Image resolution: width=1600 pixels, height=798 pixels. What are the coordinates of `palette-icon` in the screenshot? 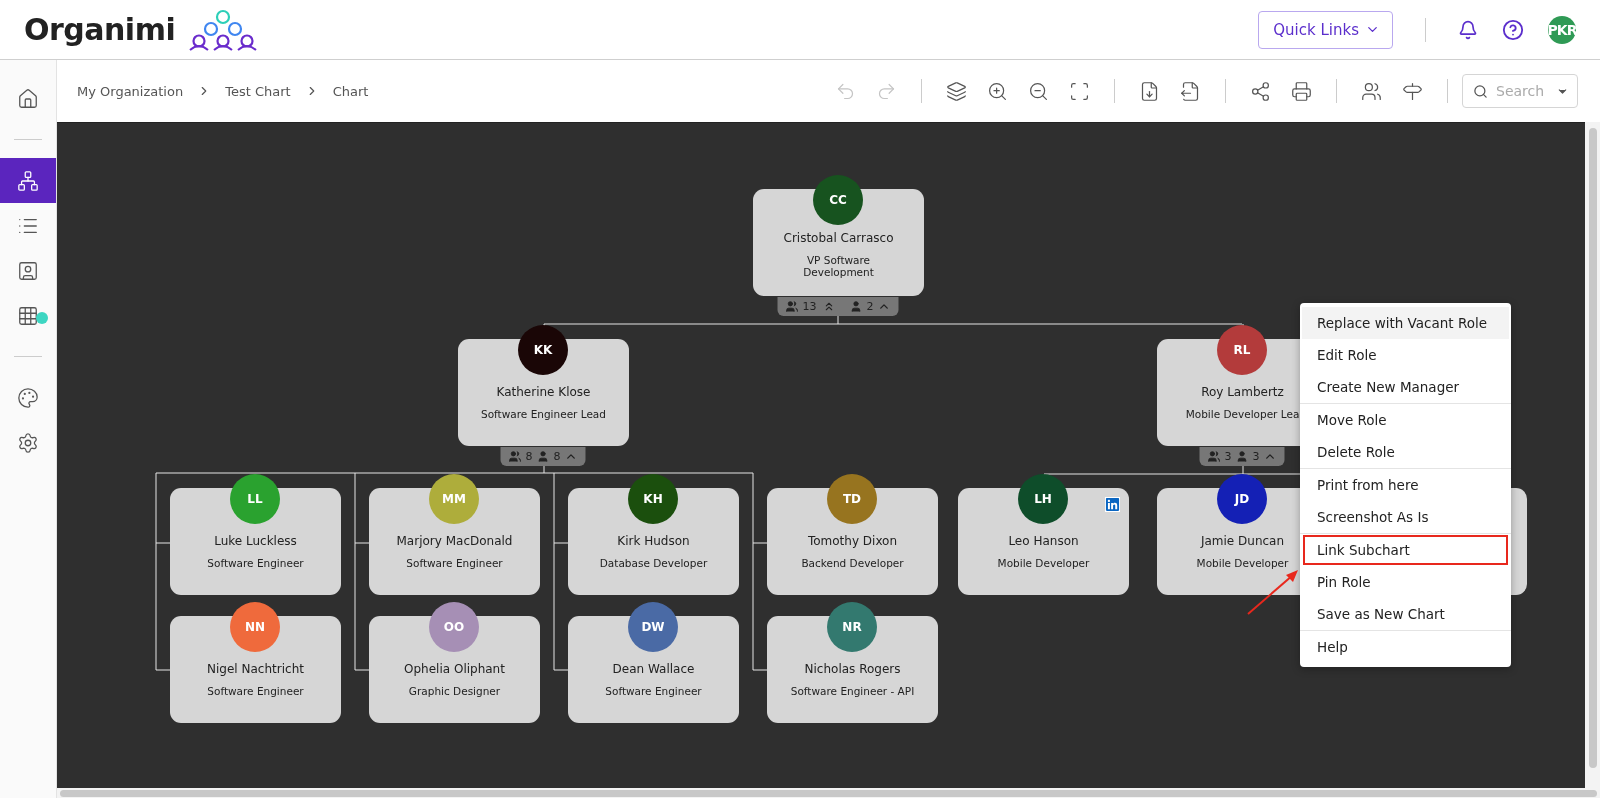 It's located at (28, 397).